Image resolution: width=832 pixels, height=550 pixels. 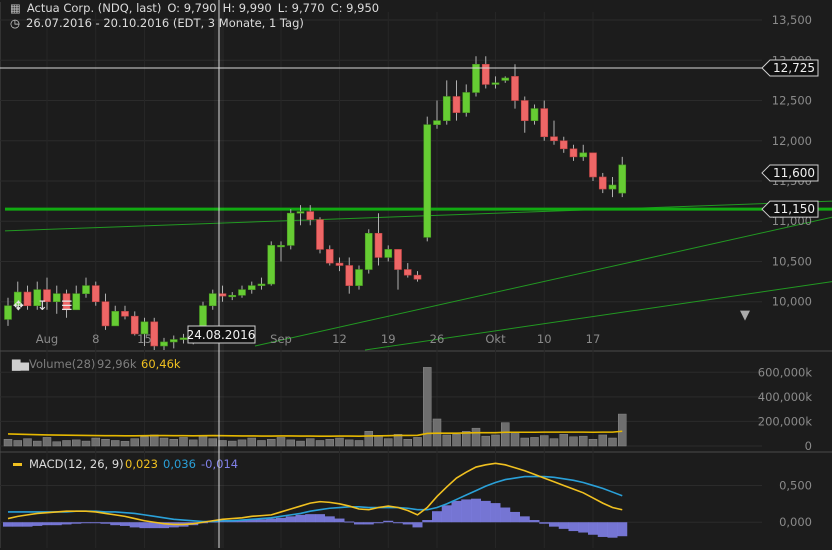 I want to click on volume-tick-label: 400,000k, so click(x=785, y=397).